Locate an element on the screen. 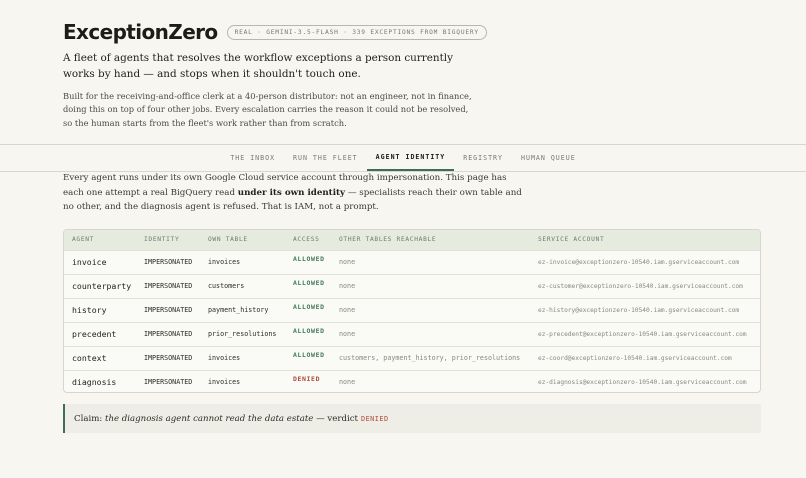 This screenshot has height=478, width=806. claim-prefix: Claim: is located at coordinates (89, 418).